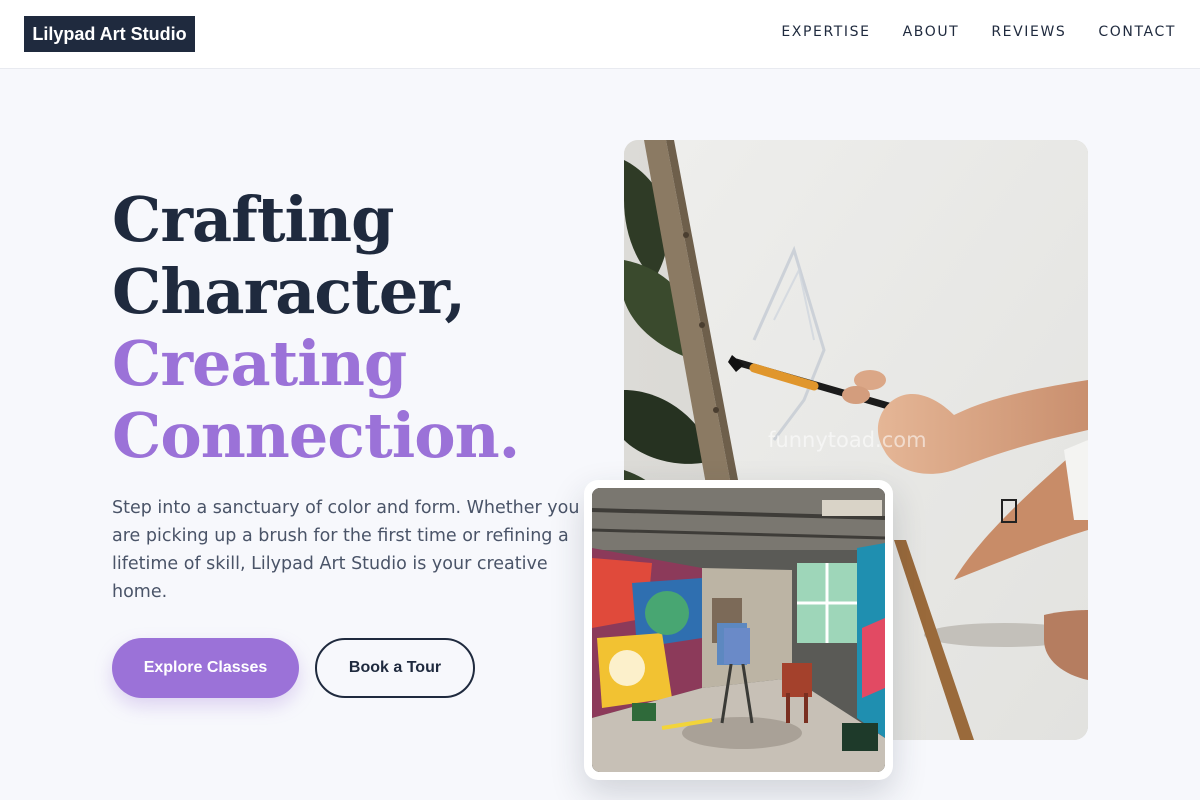 This screenshot has height=800, width=1200. I want to click on headline-line-3: Creating, so click(259, 363).